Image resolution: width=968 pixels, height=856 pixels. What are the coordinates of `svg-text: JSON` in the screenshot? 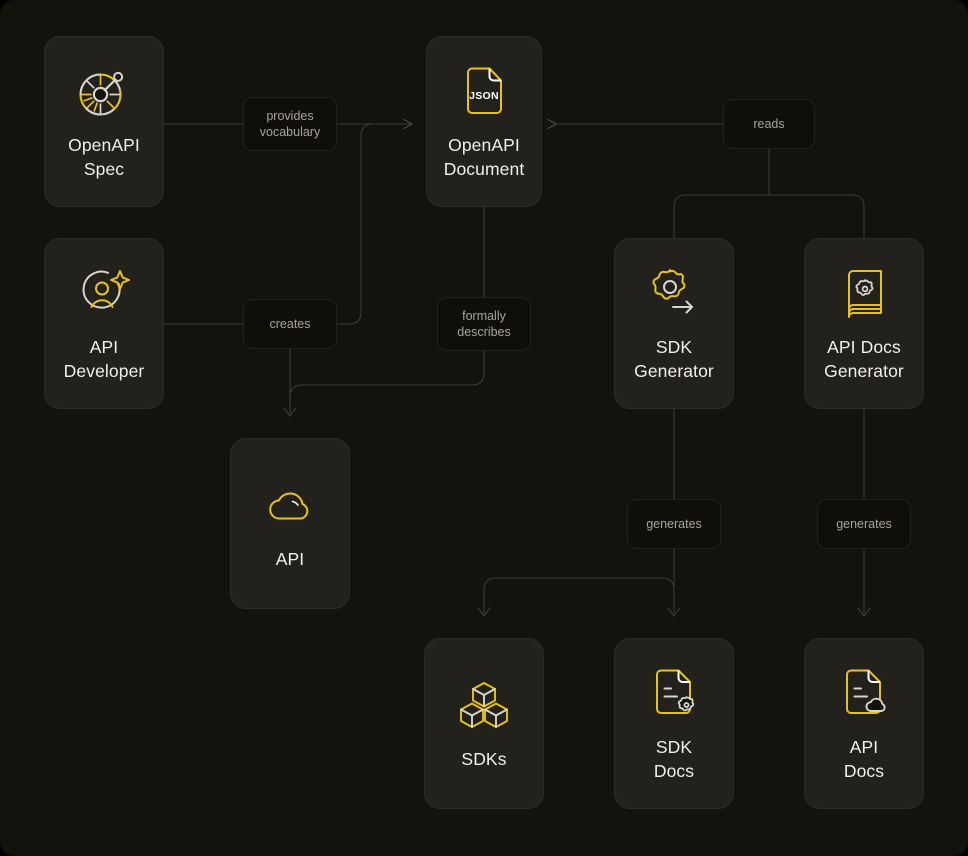 It's located at (484, 96).